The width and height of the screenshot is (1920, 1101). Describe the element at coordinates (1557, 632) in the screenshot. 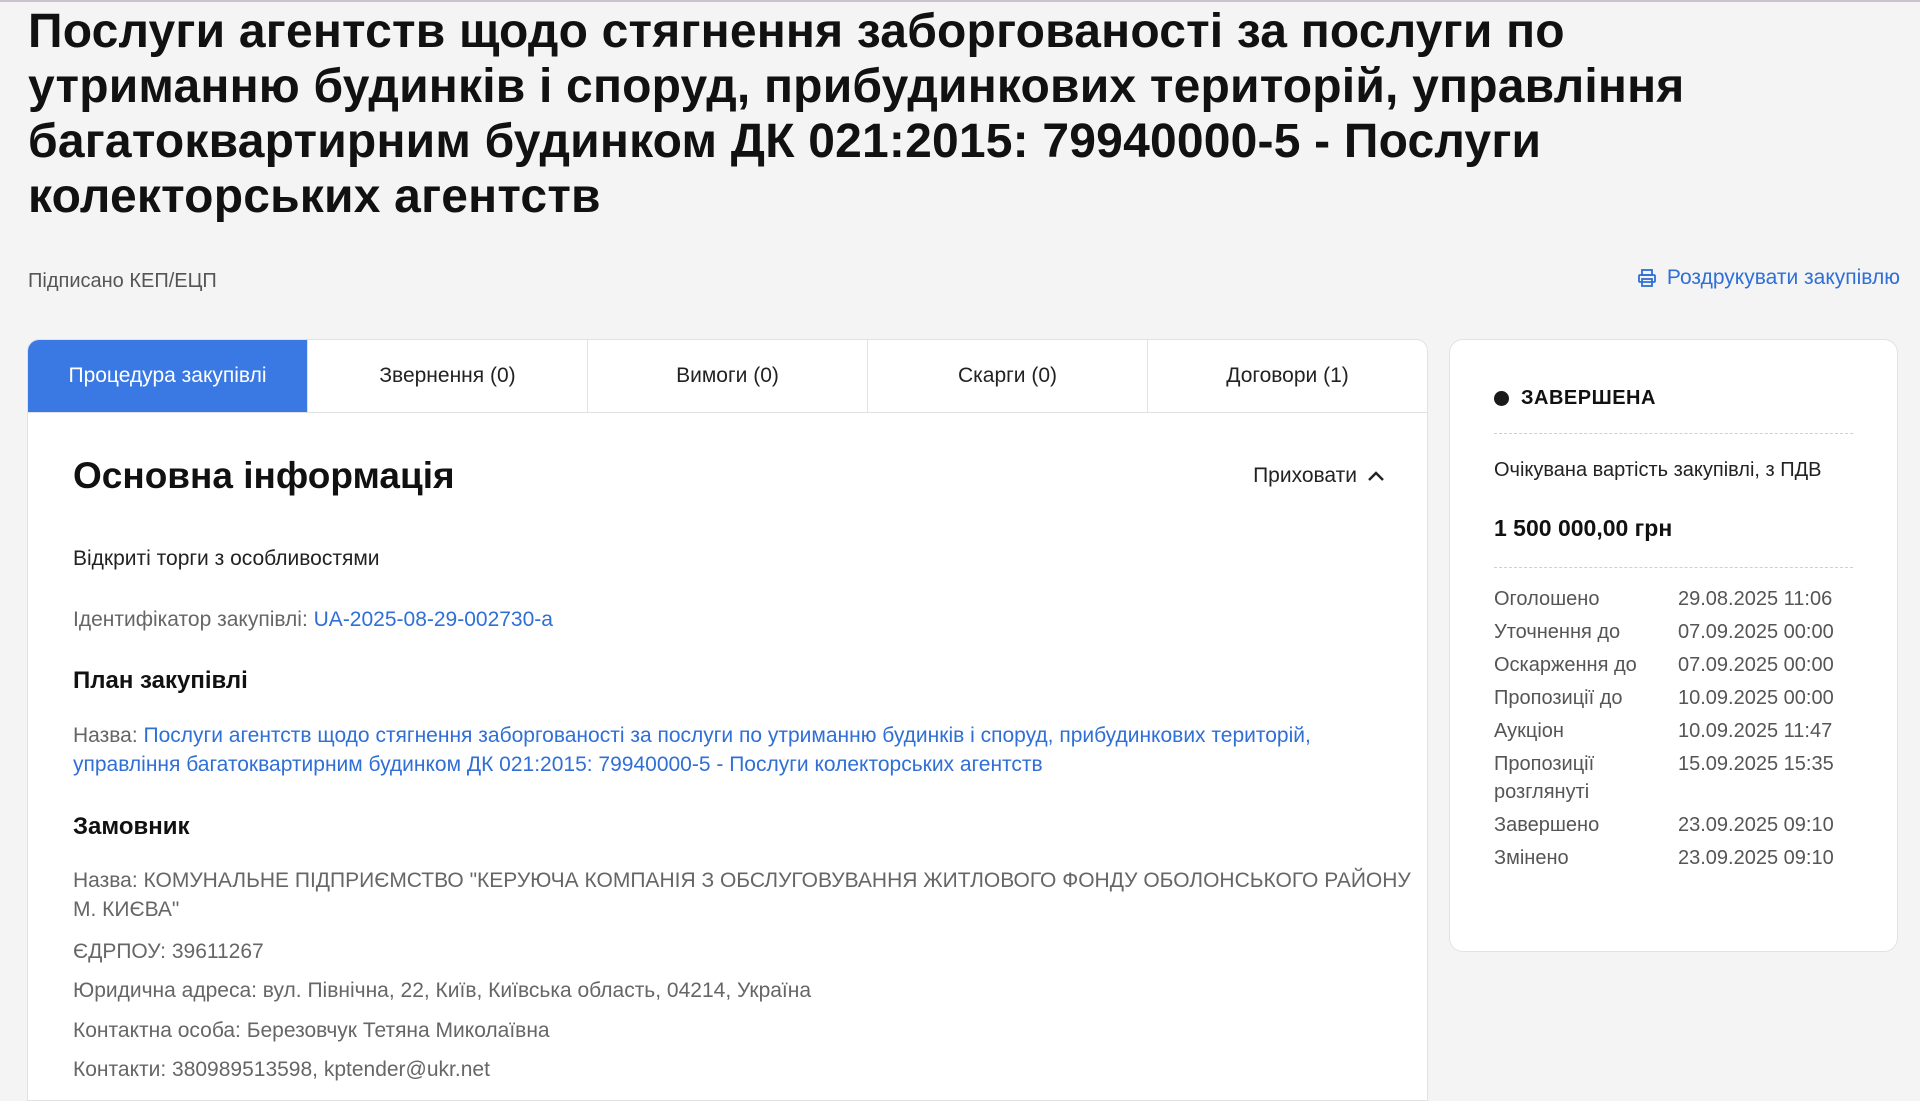

I see `date-label: Уточнення до` at that location.